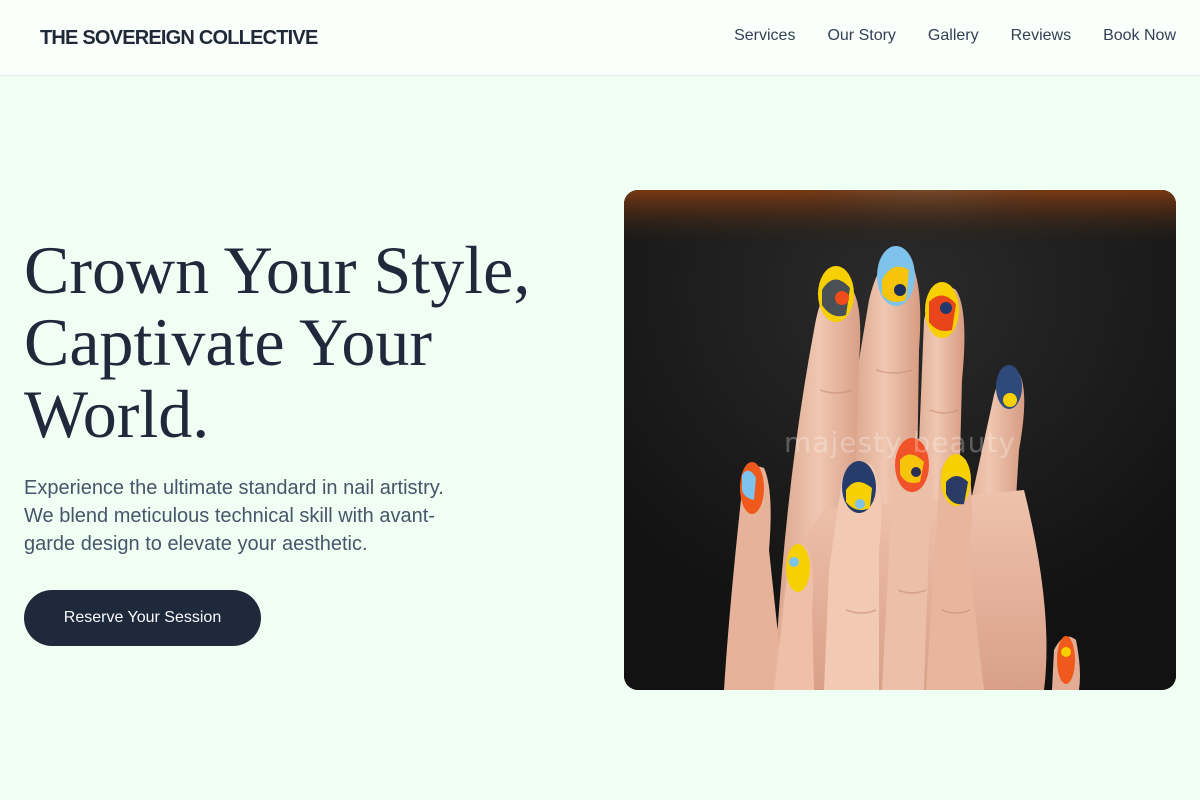  I want to click on nav-link-book-now: Book Now, so click(1139, 36).